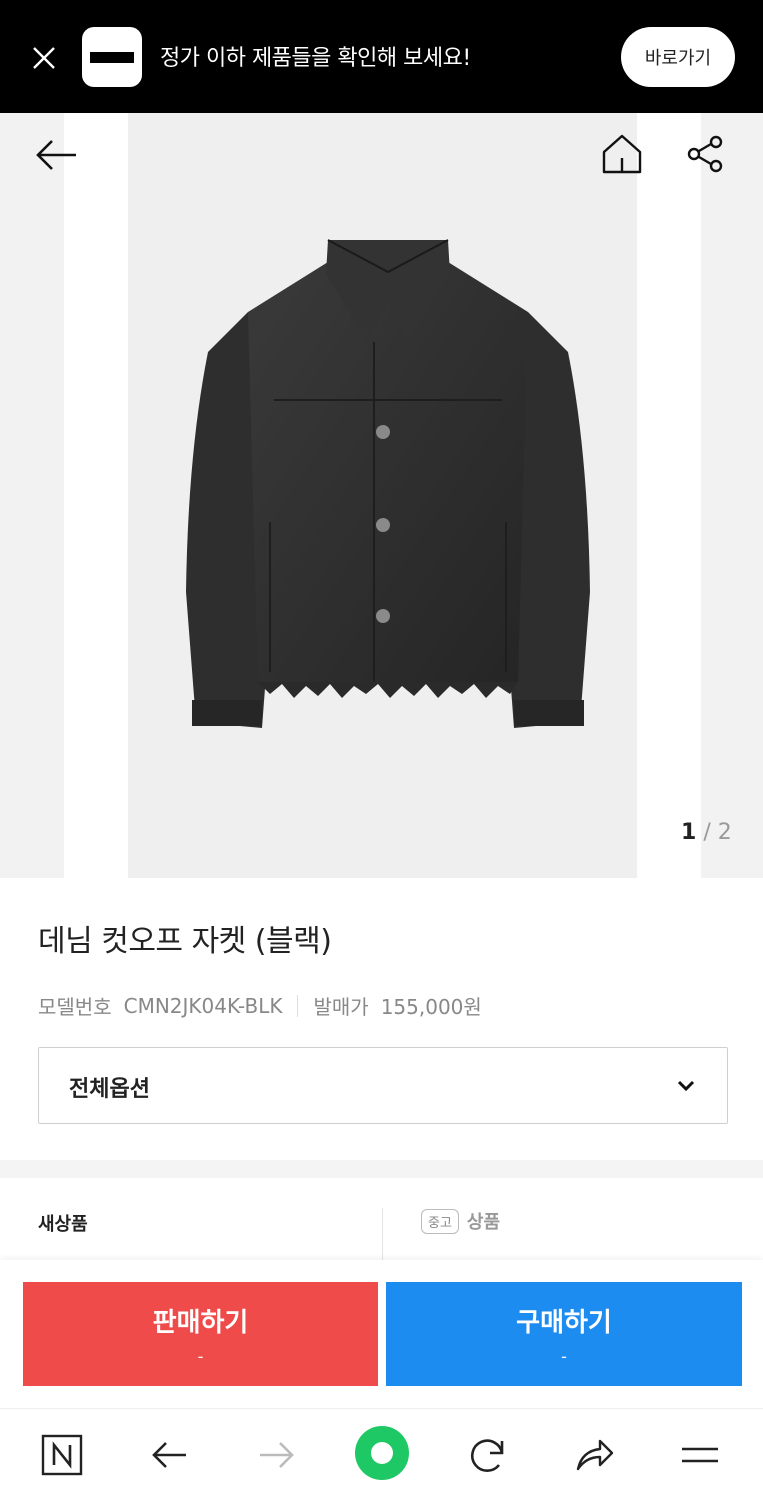  I want to click on chevron-down-icon, so click(686, 1086).